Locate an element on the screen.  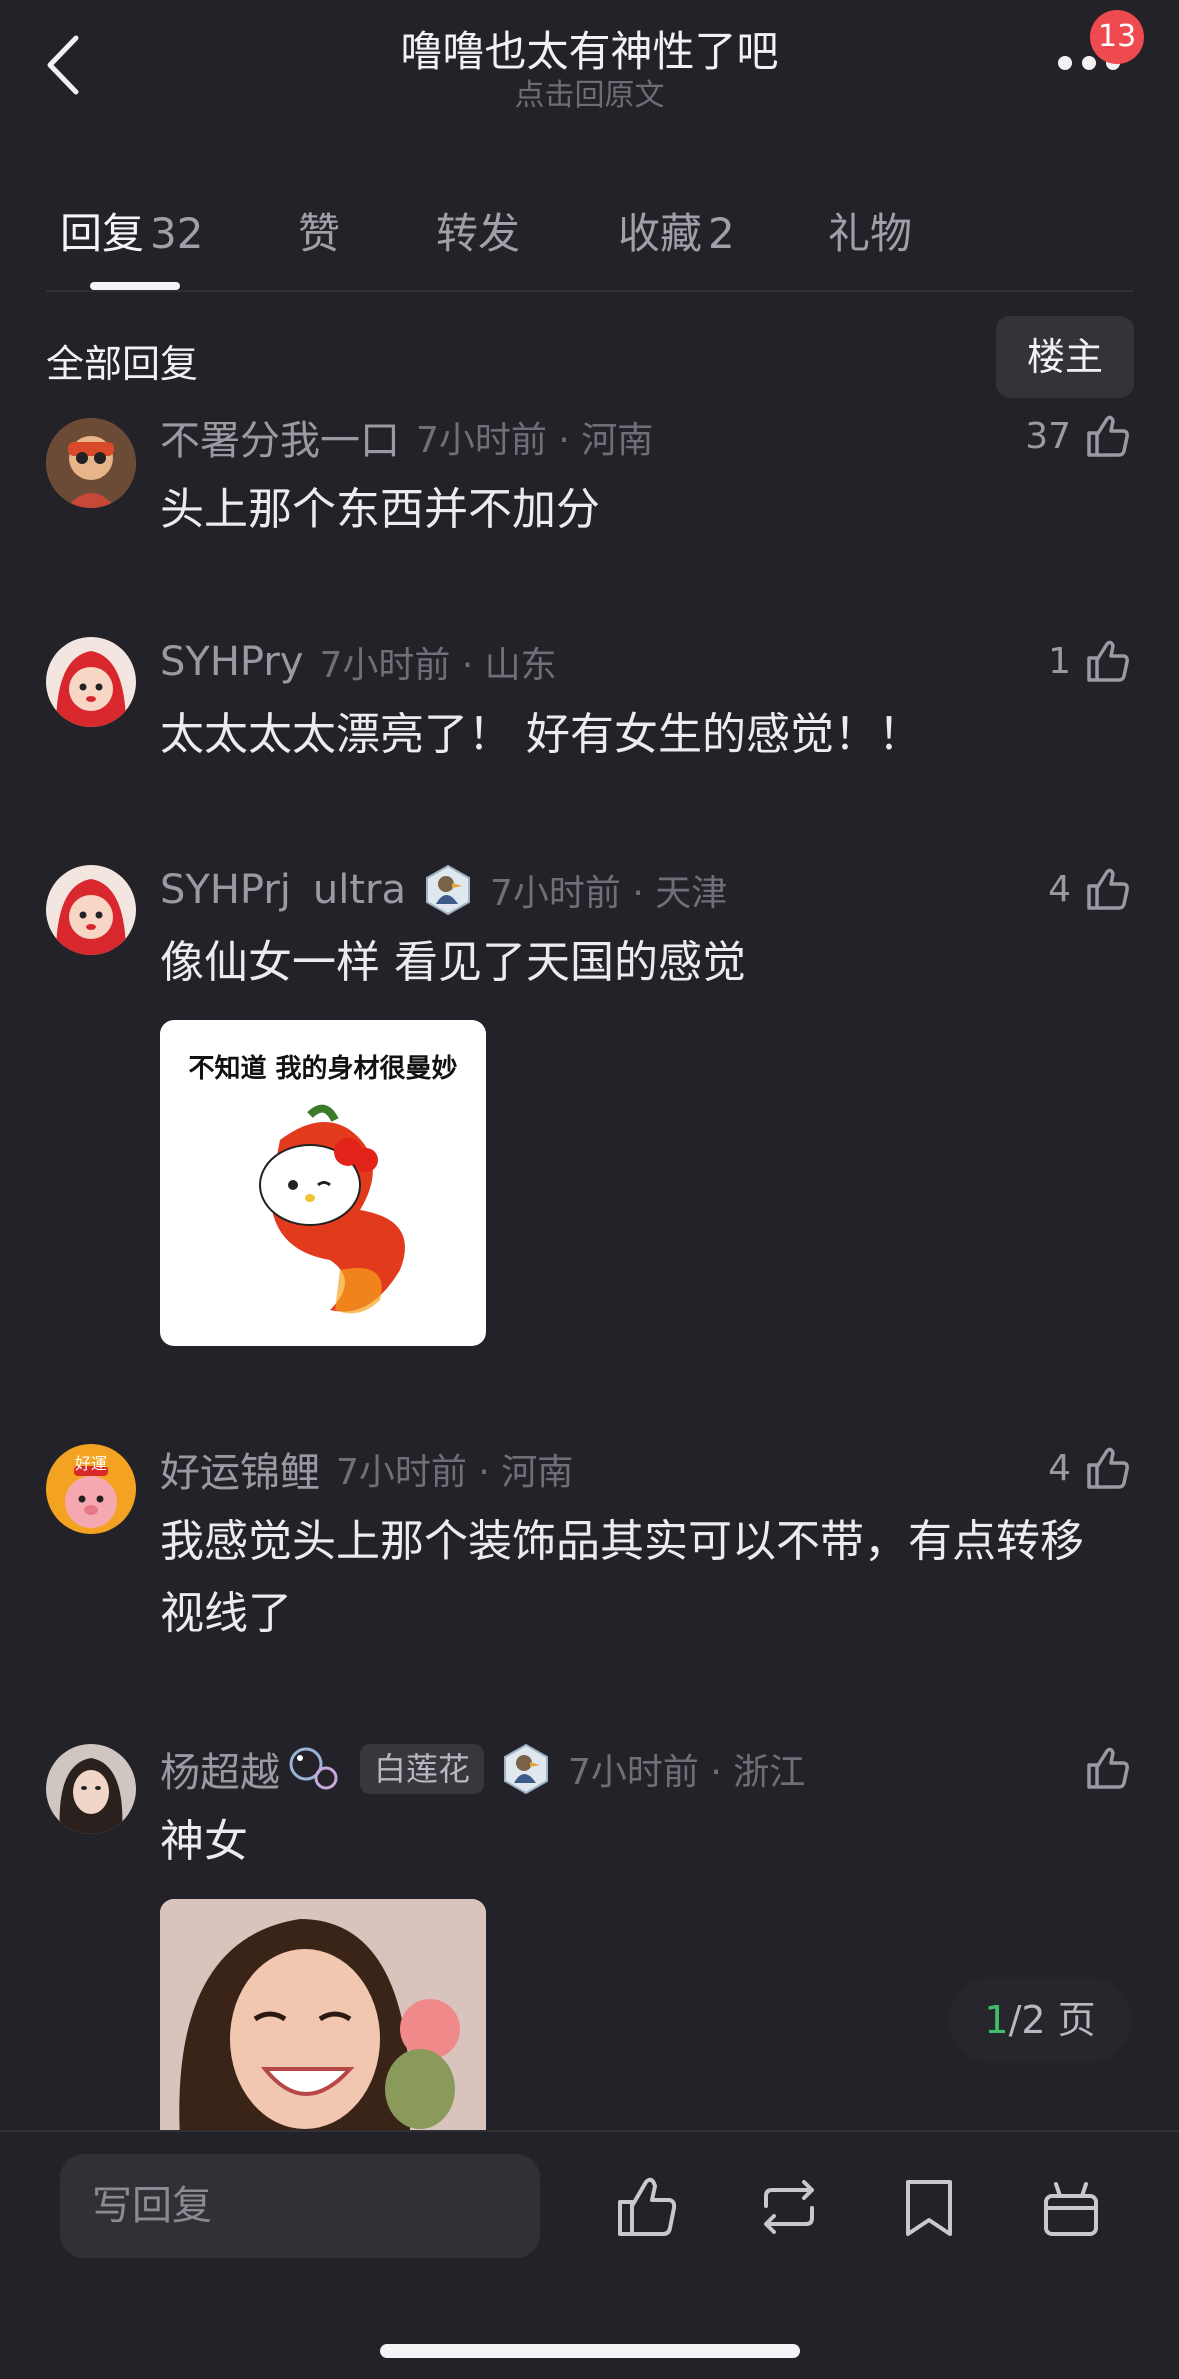
username: SYHPry is located at coordinates (231, 662).